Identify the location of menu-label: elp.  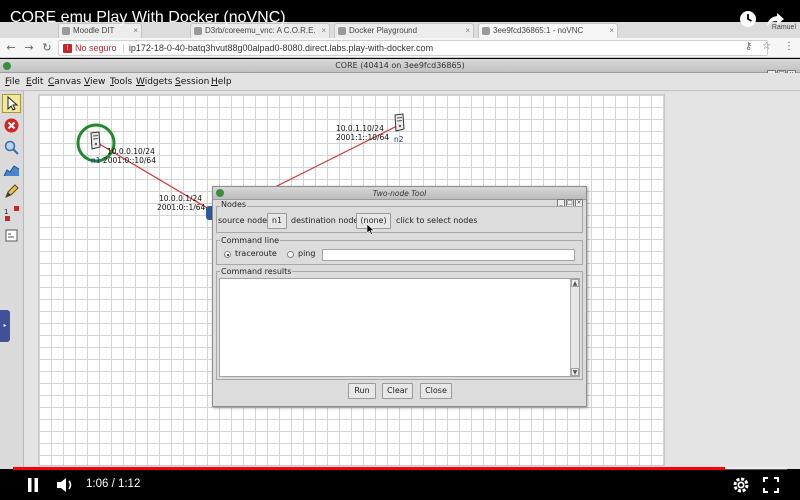
(224, 82).